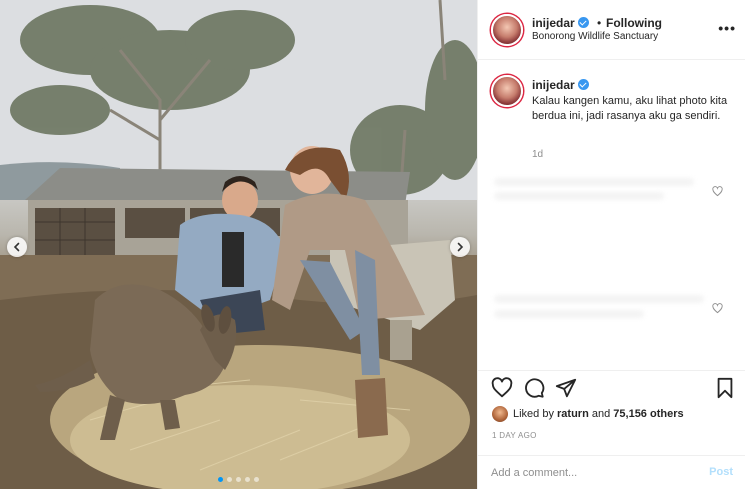 The image size is (745, 489). Describe the element at coordinates (538, 154) in the screenshot. I see `caption-age: 1d` at that location.